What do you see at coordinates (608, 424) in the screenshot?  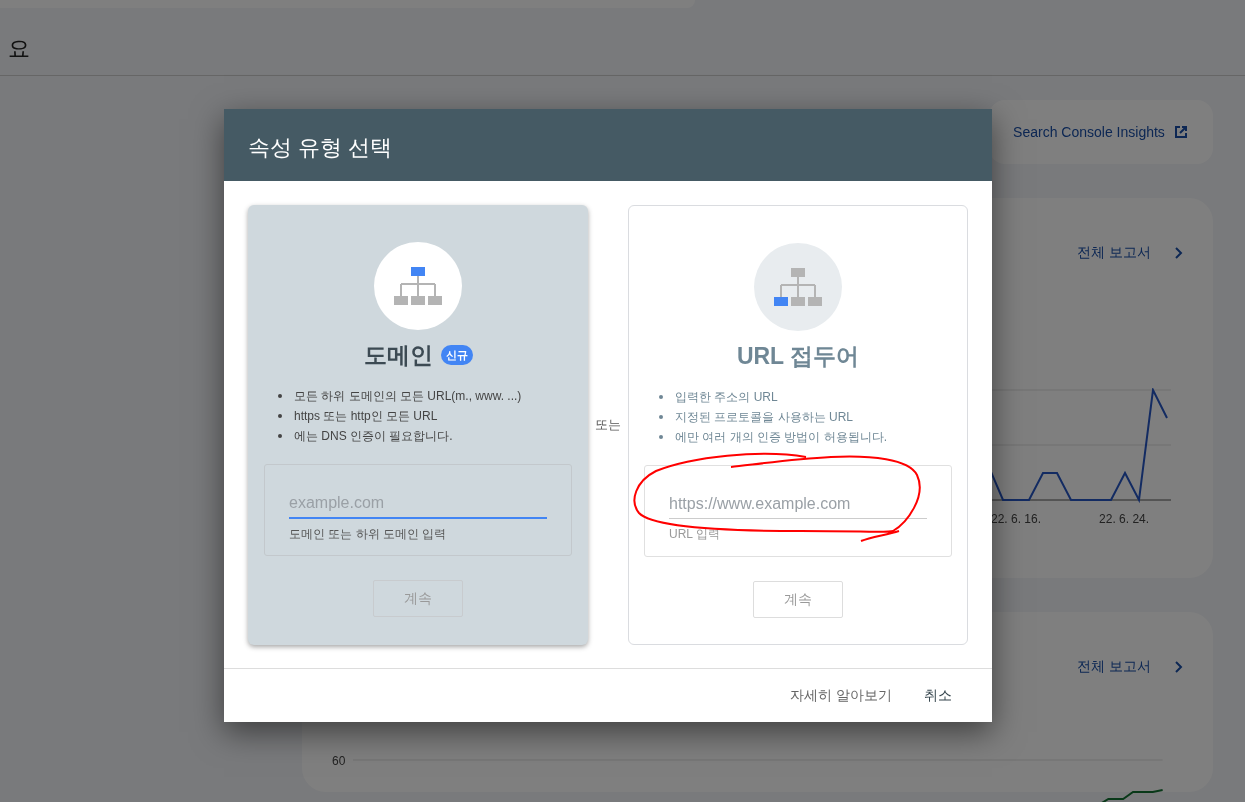 I see `separator-text: 또는` at bounding box center [608, 424].